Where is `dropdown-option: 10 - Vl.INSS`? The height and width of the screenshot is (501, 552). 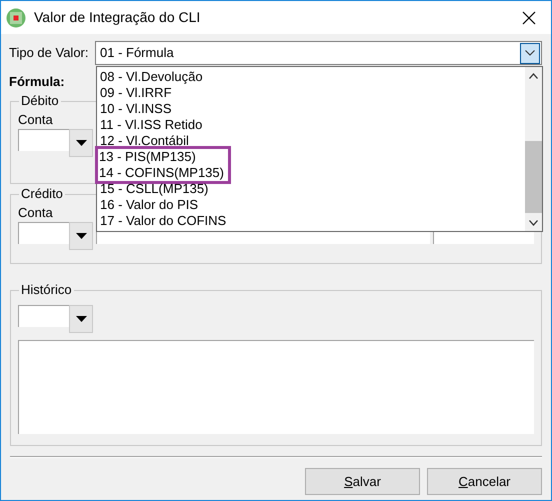
dropdown-option: 10 - Vl.INSS is located at coordinates (311, 109).